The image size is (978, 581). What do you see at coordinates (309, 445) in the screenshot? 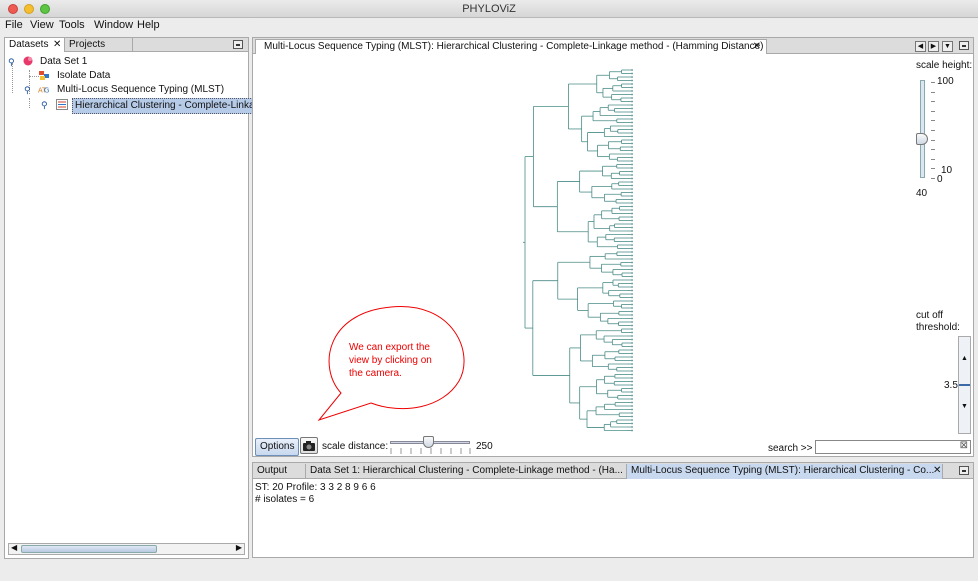
I see `export-snapshot-button` at bounding box center [309, 445].